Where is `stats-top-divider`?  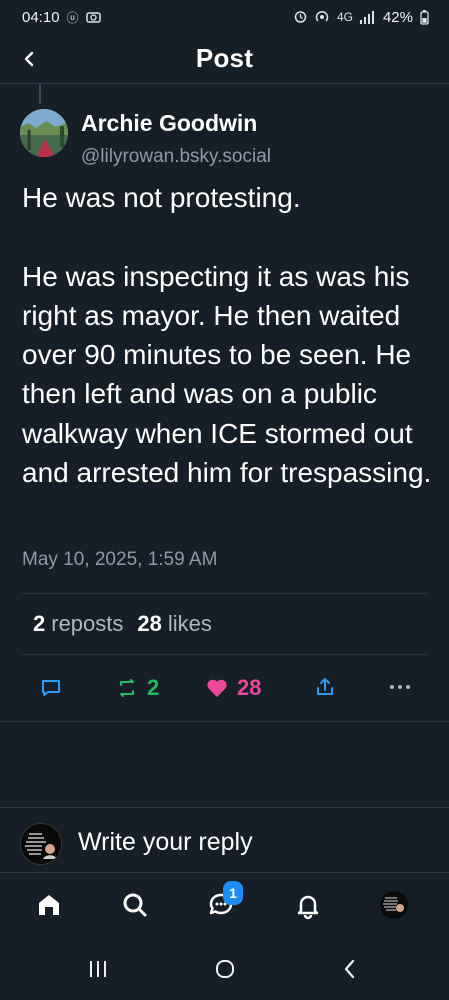
stats-top-divider is located at coordinates (225, 593).